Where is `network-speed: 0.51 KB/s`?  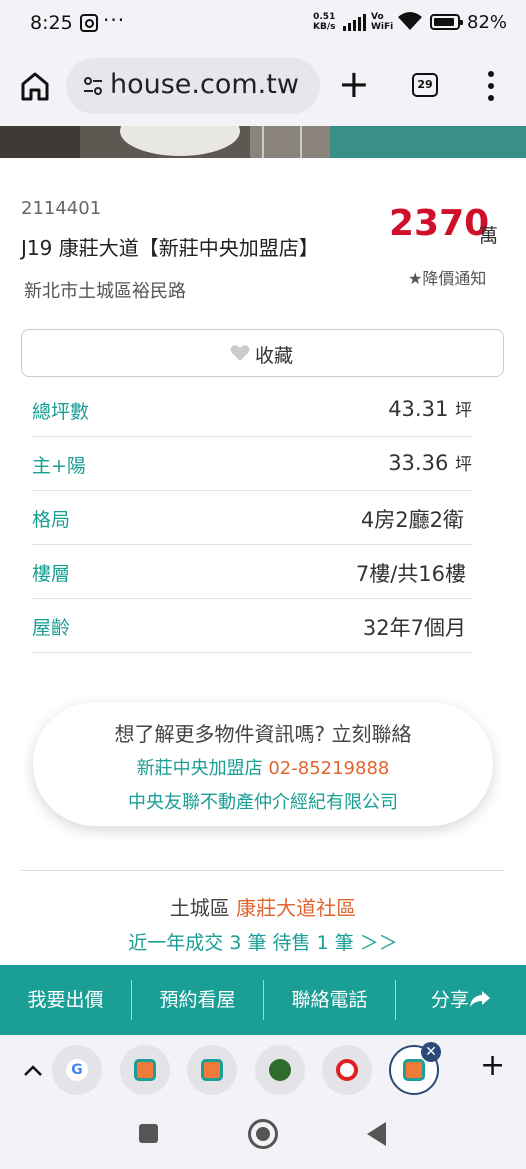
network-speed: 0.51 KB/s is located at coordinates (324, 22).